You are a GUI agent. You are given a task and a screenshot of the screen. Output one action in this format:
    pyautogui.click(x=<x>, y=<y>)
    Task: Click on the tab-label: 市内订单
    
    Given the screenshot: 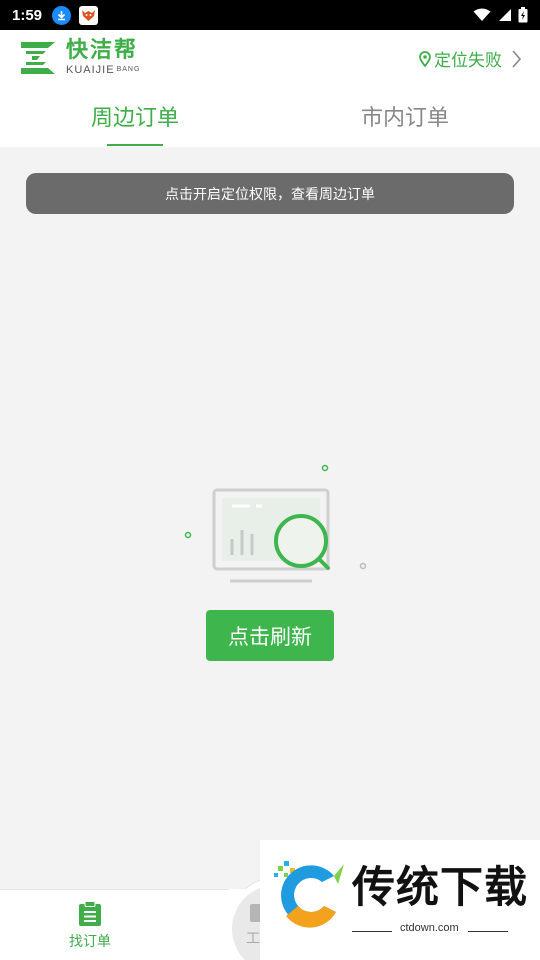 What is the action you would take?
    pyautogui.click(x=404, y=118)
    